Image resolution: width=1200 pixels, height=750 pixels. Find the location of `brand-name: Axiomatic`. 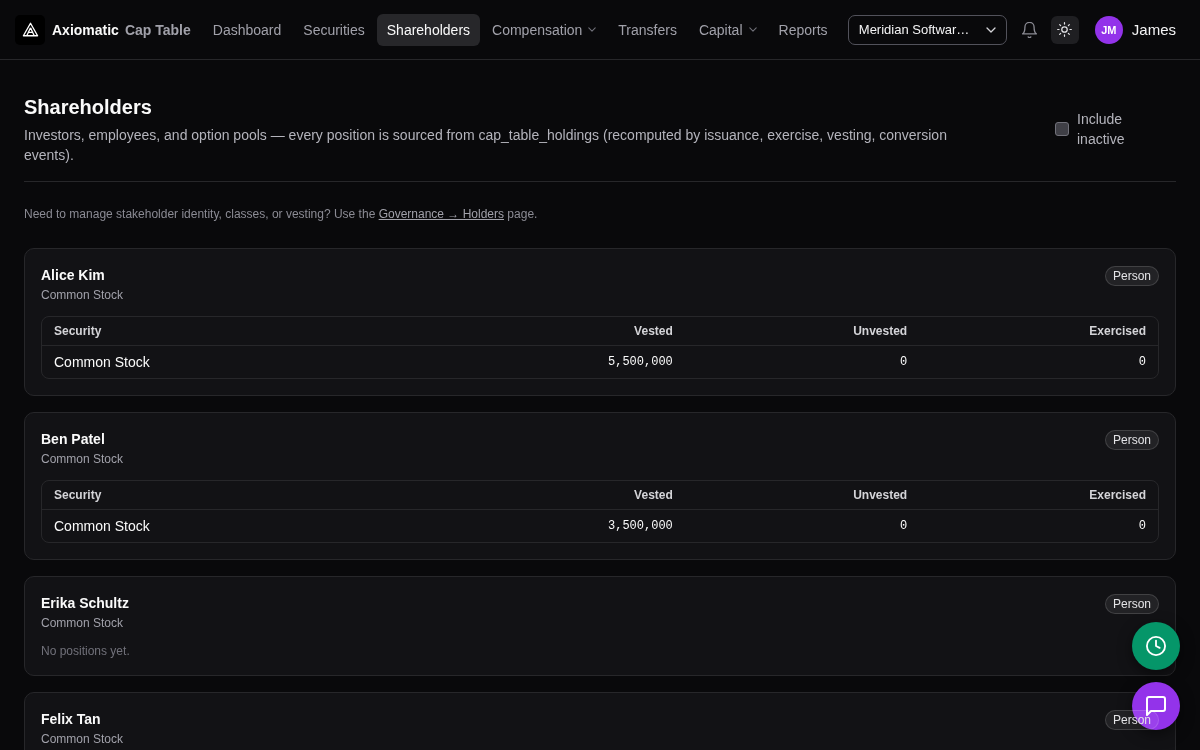

brand-name: Axiomatic is located at coordinates (85, 29).